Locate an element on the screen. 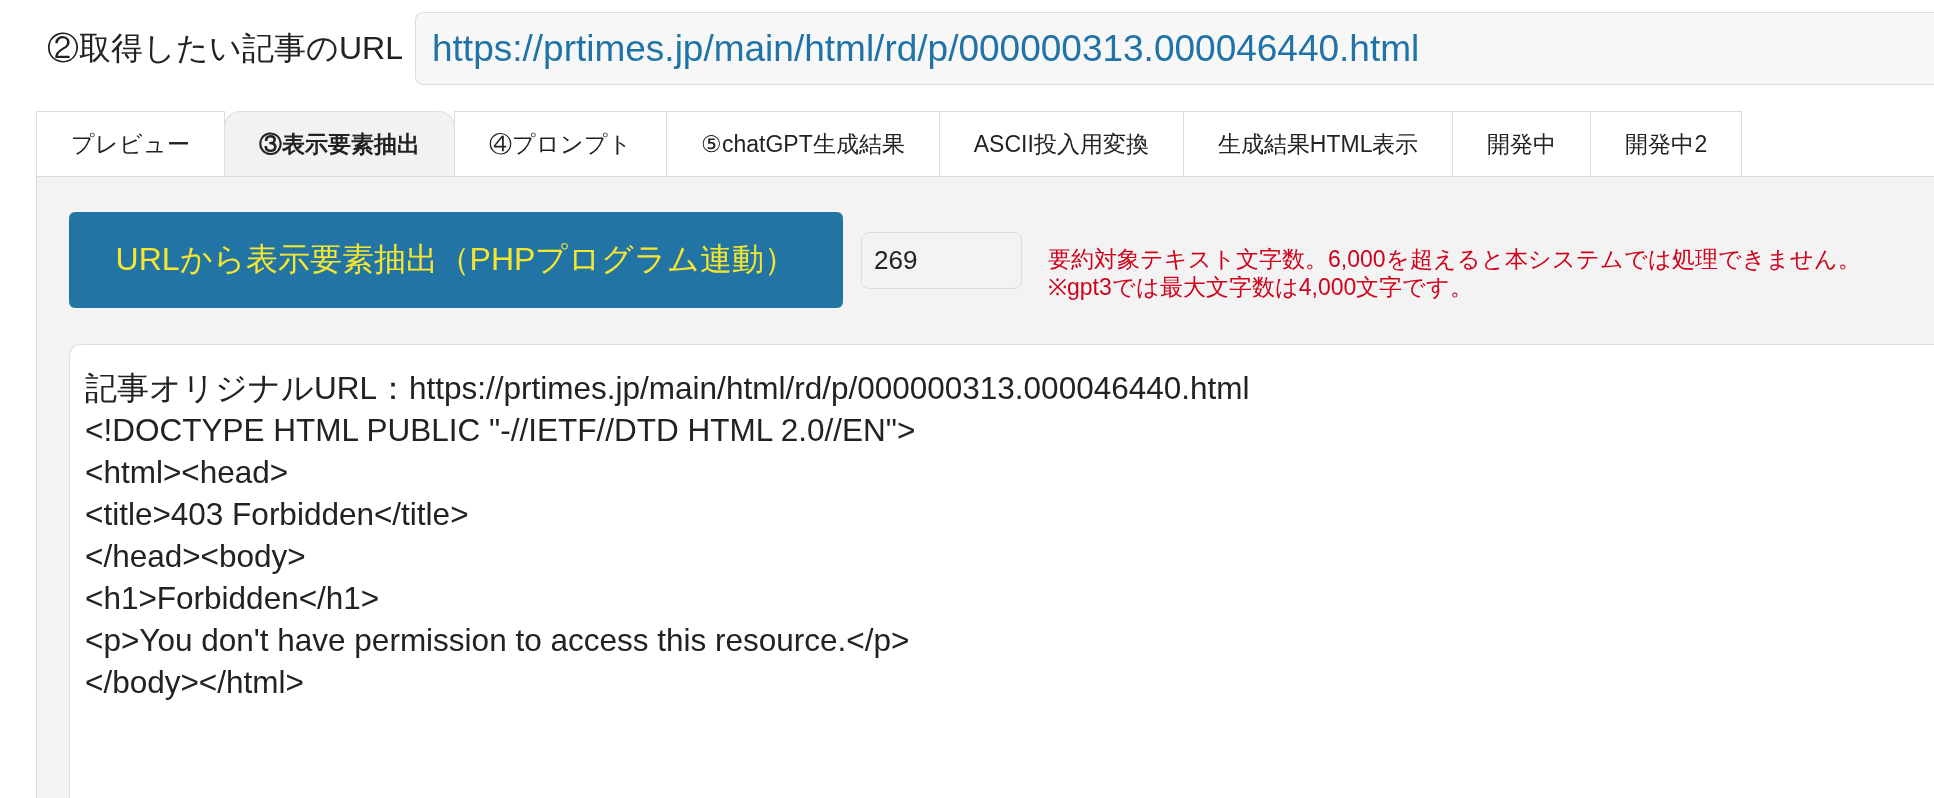 The height and width of the screenshot is (798, 1934). text-line: <!DOCTYPE HTML PUBLIC "-//IETF//DTD HTML 2.0//EN"> is located at coordinates (500, 430).